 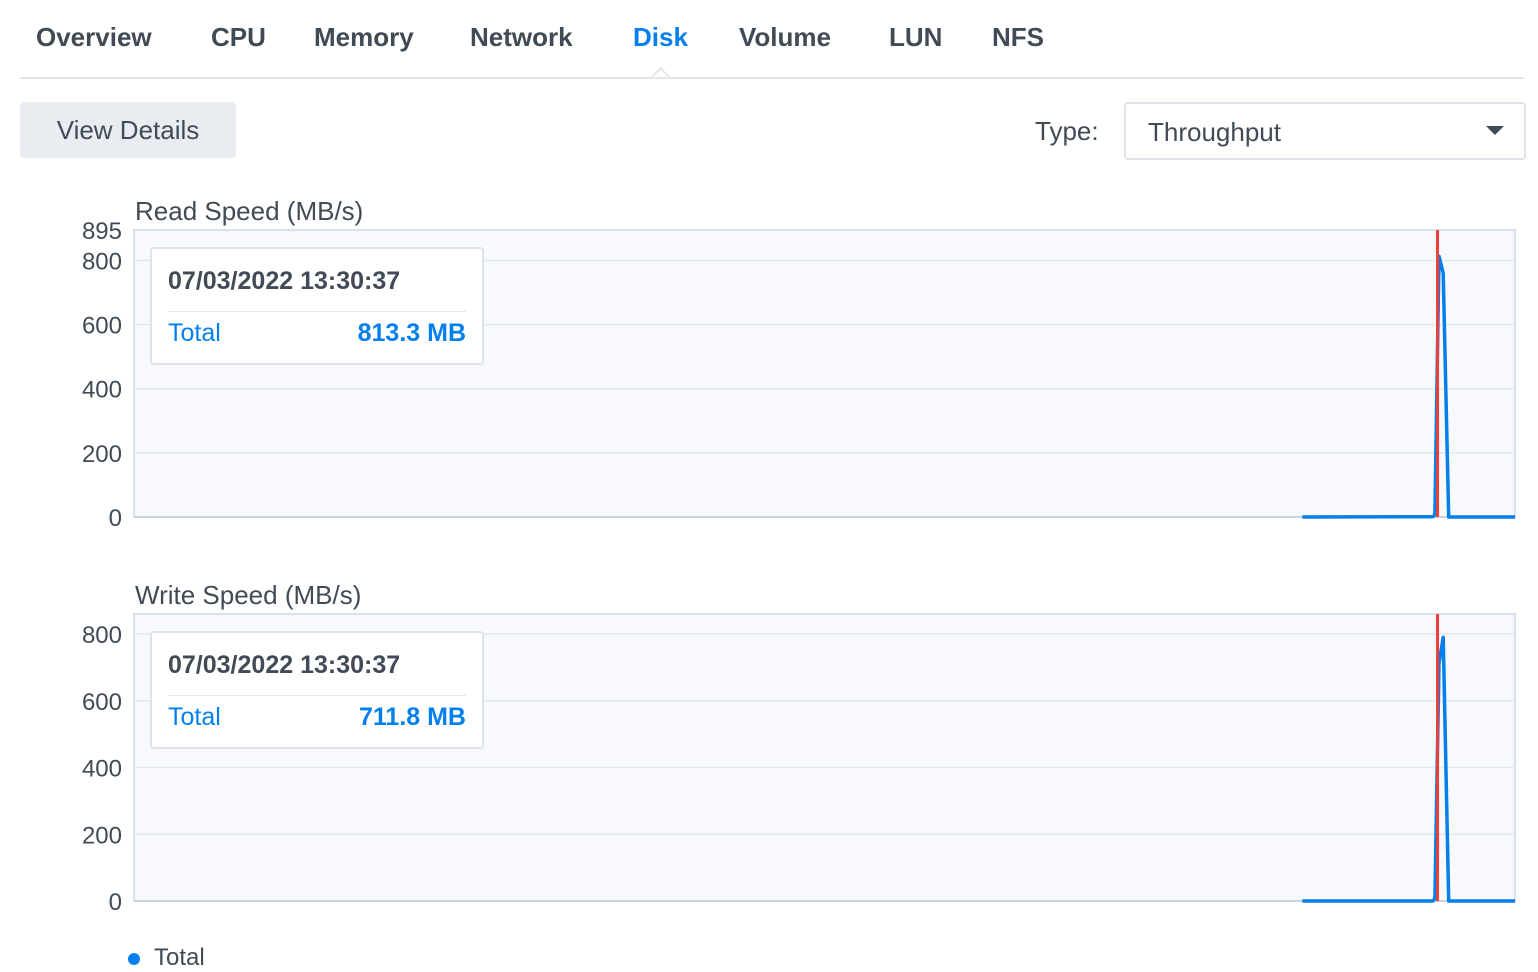 What do you see at coordinates (1067, 131) in the screenshot?
I see `type-label: Type:` at bounding box center [1067, 131].